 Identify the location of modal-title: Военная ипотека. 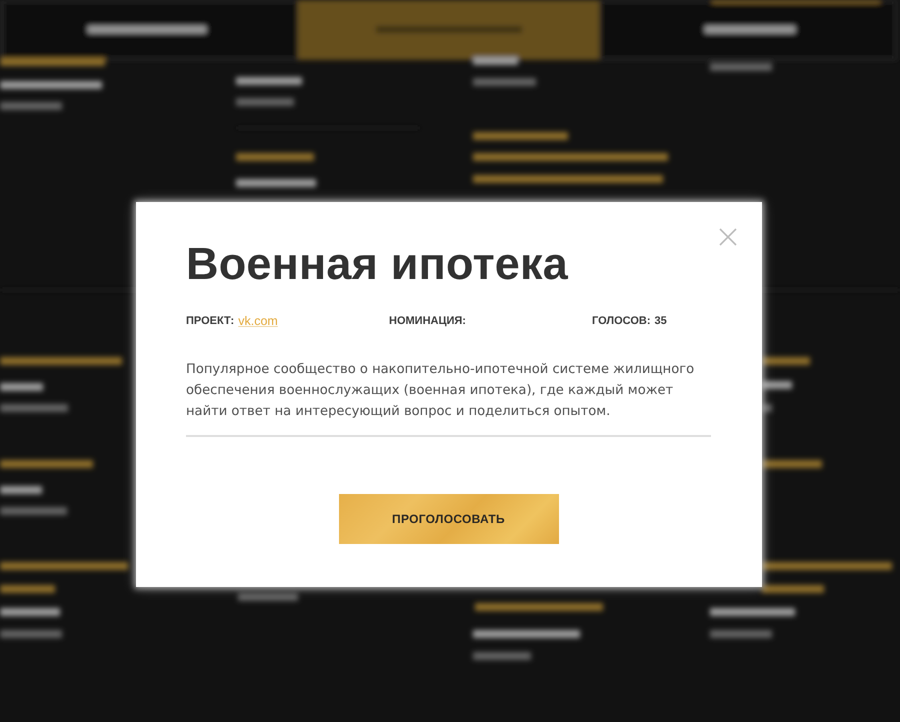
(377, 264).